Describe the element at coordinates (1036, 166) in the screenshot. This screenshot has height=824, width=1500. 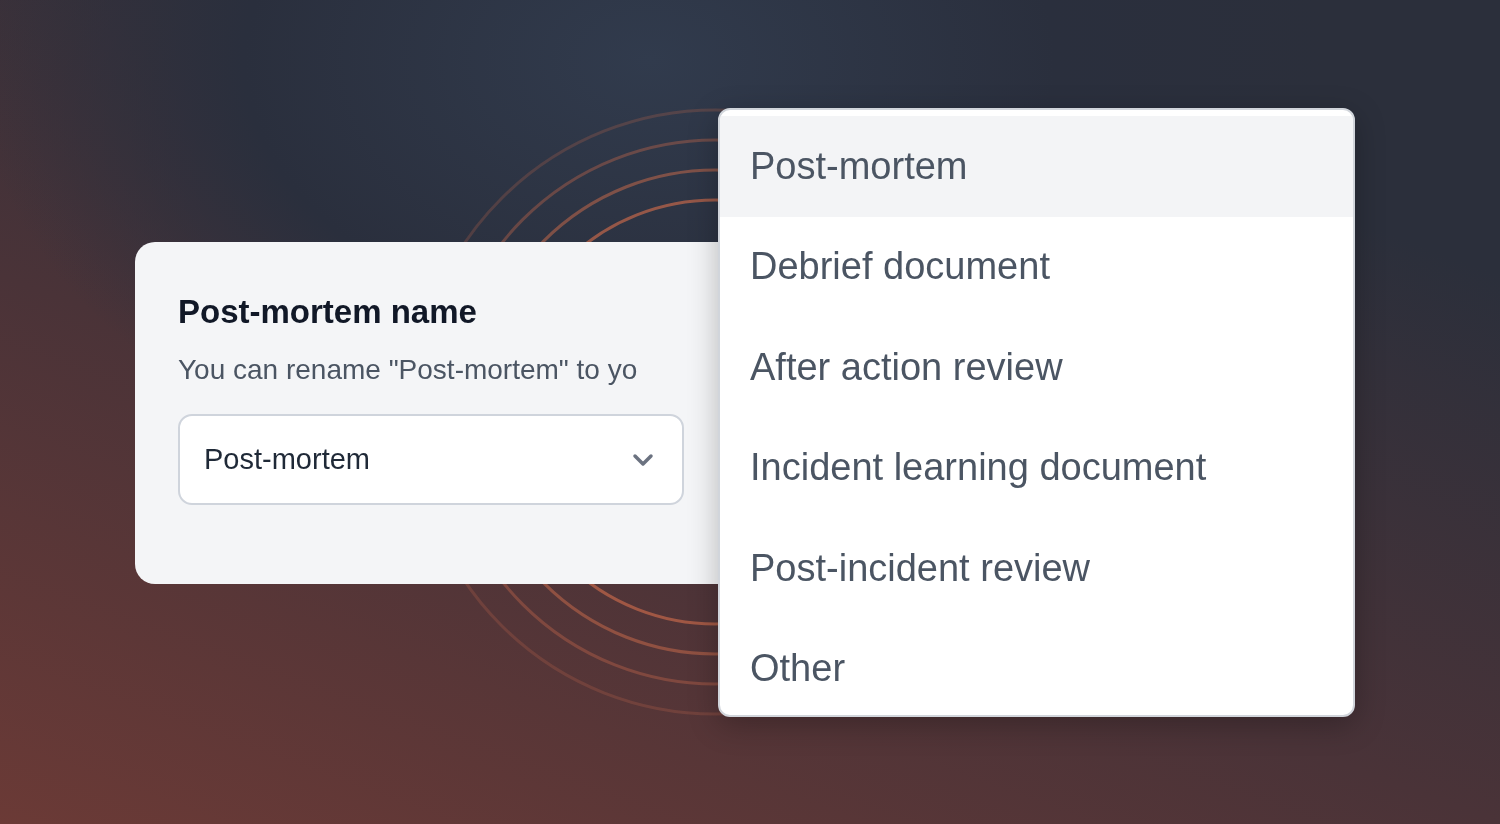
I see `dropdown-option: Post-mortem` at that location.